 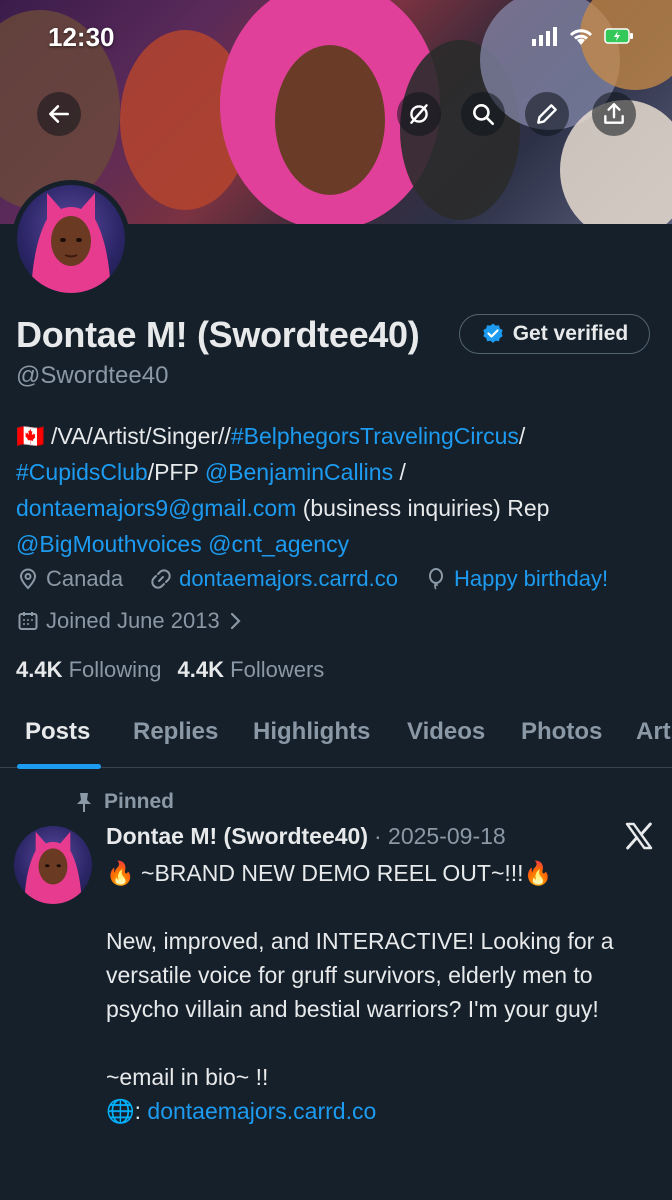 I want to click on post-date: · 2025-09-18, so click(x=439, y=836).